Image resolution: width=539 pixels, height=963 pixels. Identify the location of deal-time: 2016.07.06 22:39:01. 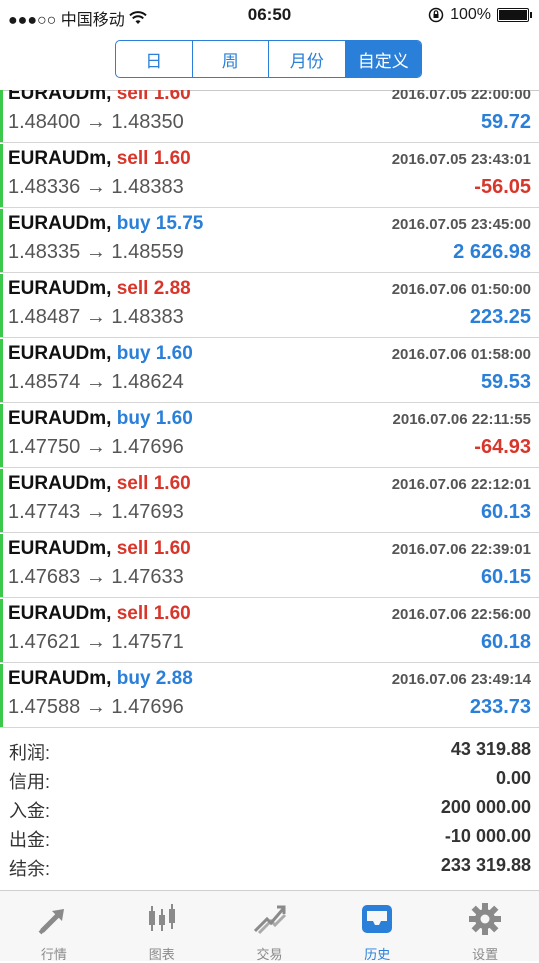
(461, 549).